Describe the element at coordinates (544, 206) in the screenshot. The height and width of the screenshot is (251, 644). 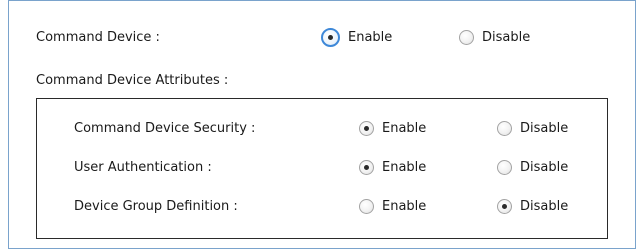
I see `device-group-definition-disable-label: Disable` at that location.